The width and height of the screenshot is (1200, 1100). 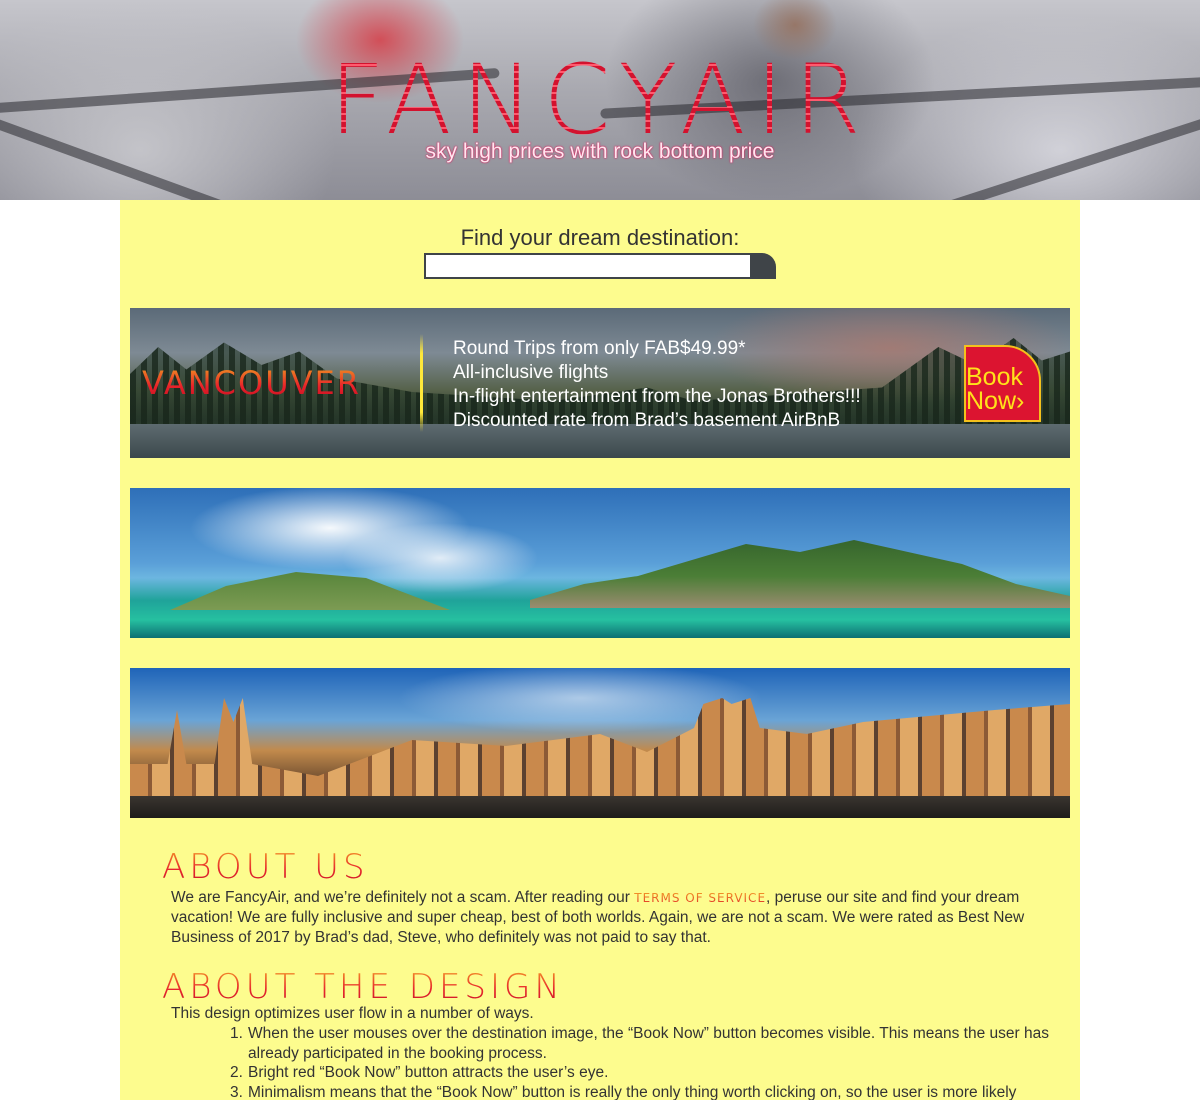 I want to click on banner-divider, so click(x=421, y=383).